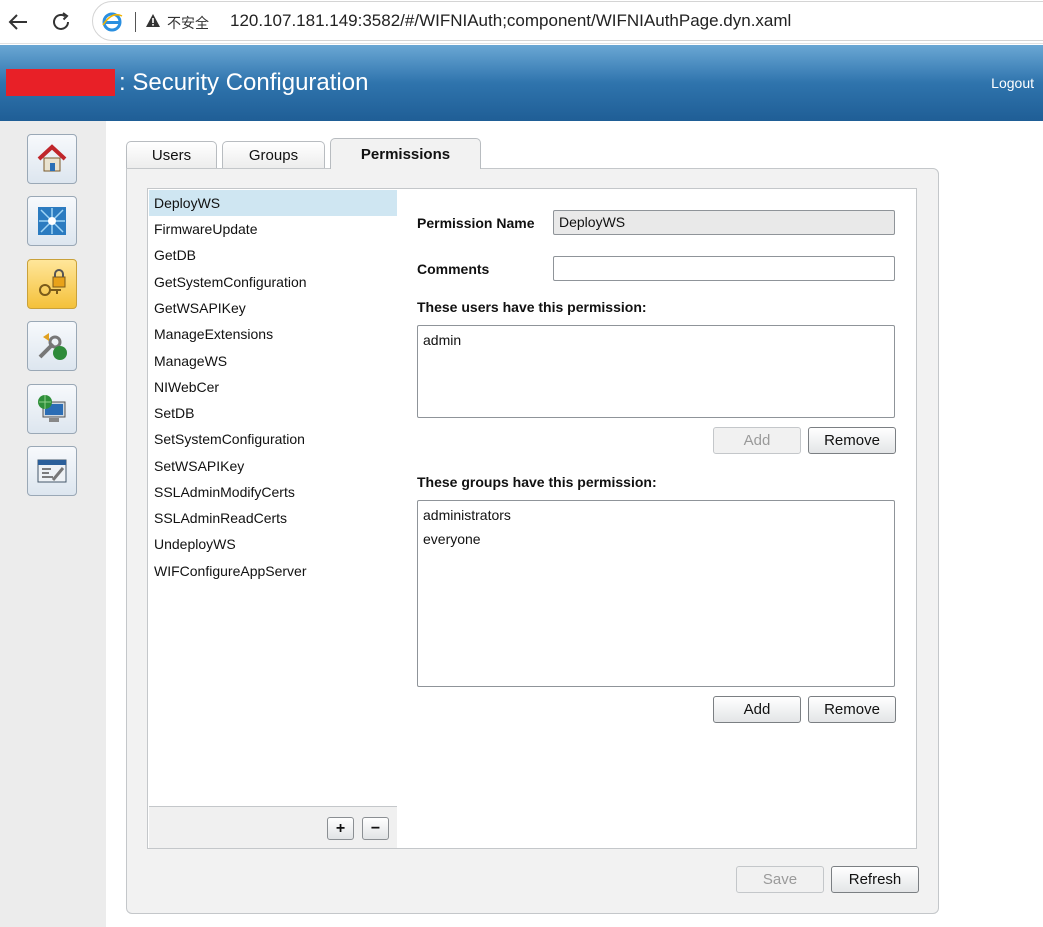  I want to click on list-item: GetDB, so click(273, 255).